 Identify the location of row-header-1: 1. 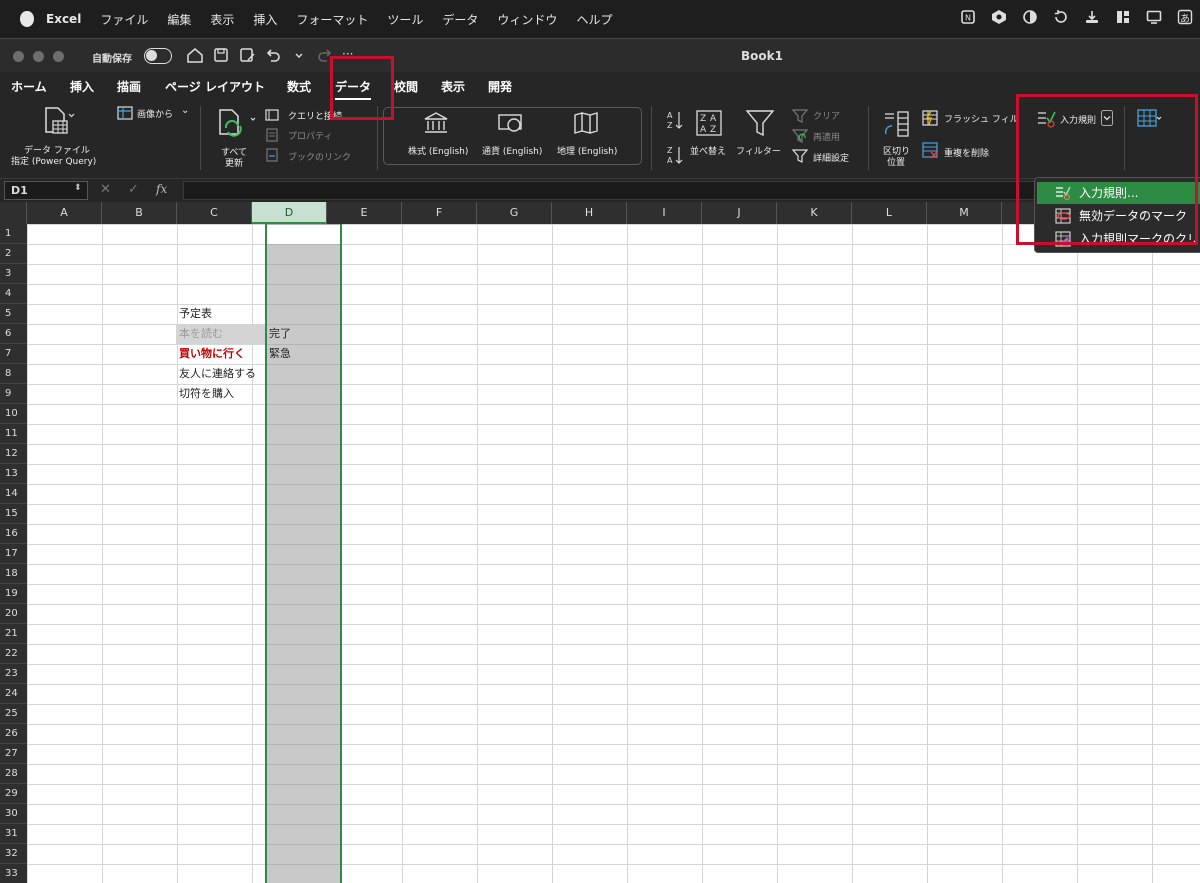
(13, 234).